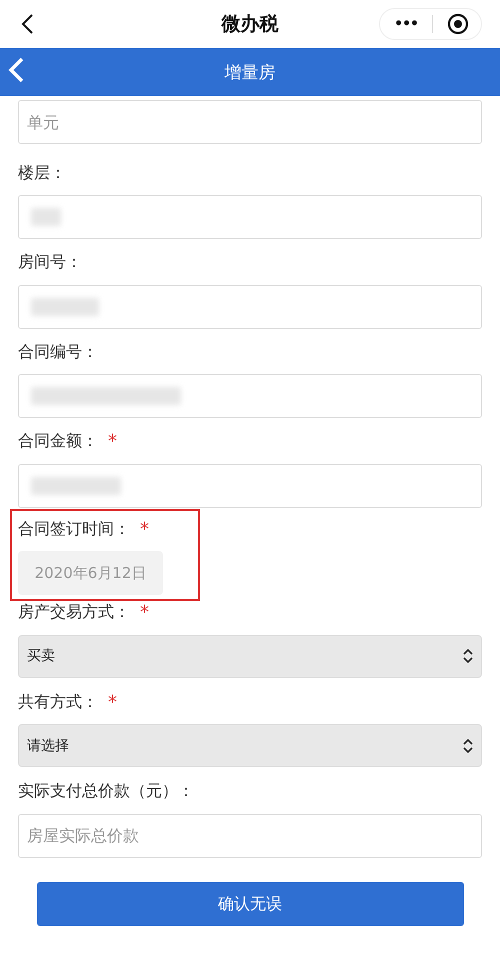 The width and height of the screenshot is (500, 960). Describe the element at coordinates (74, 529) in the screenshot. I see `field-label: 合同签订时间：` at that location.